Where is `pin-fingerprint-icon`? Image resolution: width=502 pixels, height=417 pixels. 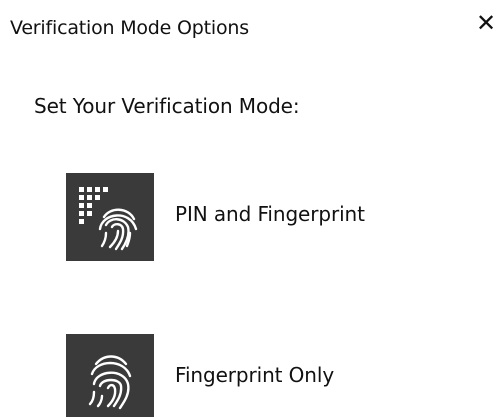 pin-fingerprint-icon is located at coordinates (110, 217).